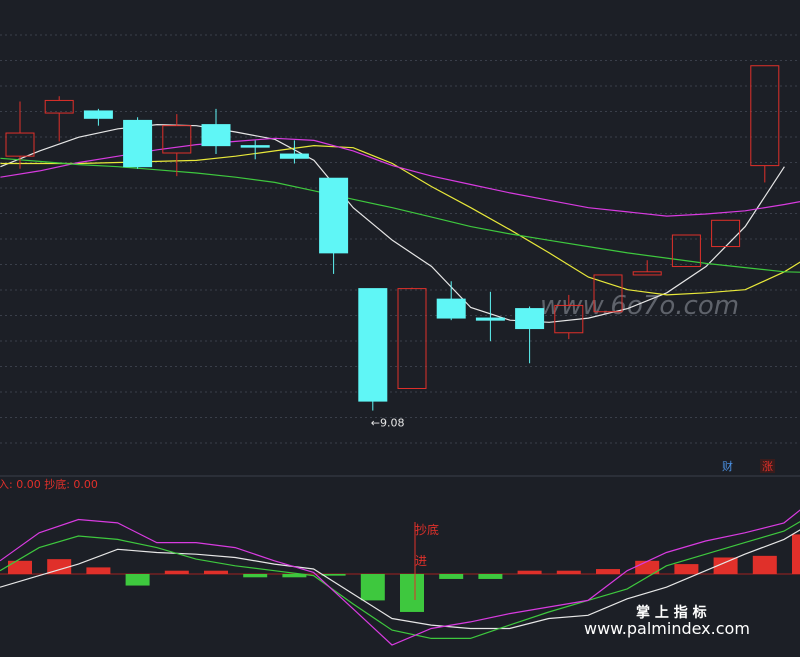 The image size is (800, 657). Describe the element at coordinates (748, 466) in the screenshot. I see `header-icons: 财 涨` at that location.